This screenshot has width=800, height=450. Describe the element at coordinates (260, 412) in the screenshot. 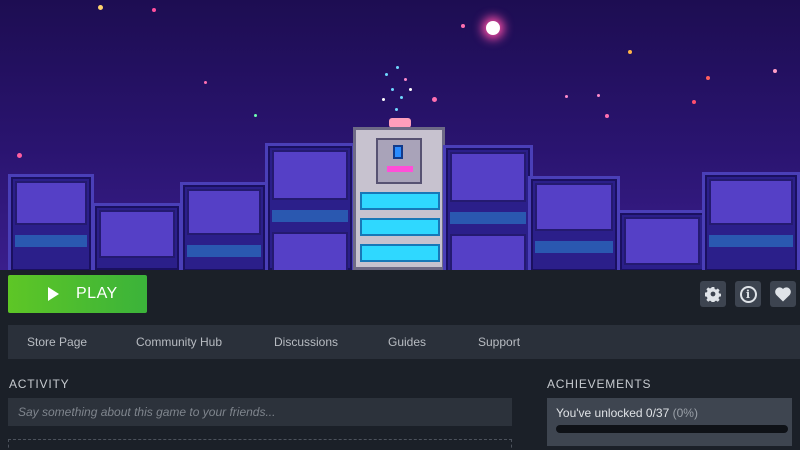

I see `activity-input` at that location.